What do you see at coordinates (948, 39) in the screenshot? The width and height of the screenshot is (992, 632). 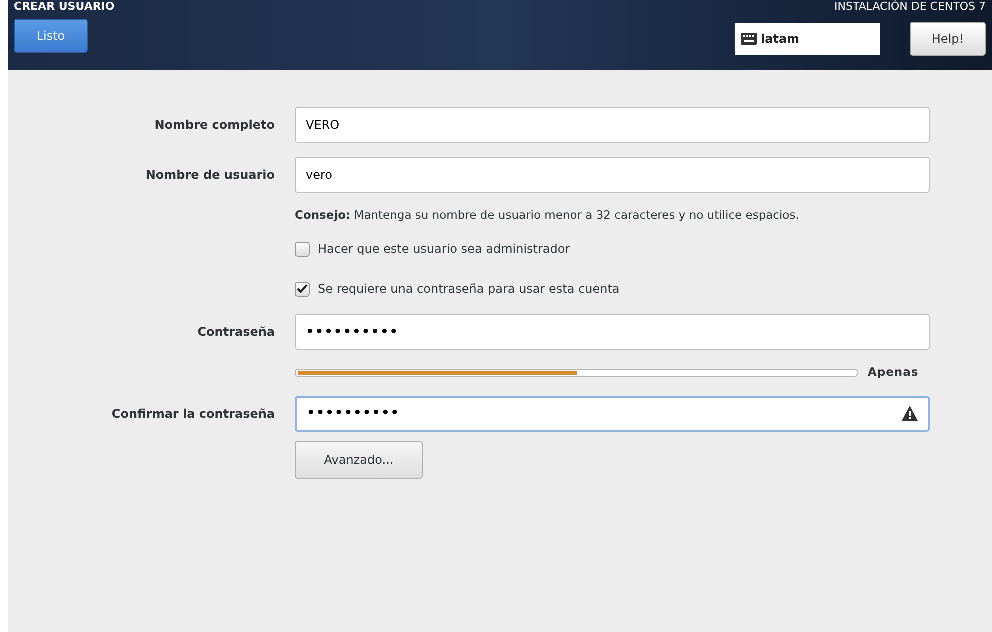 I see `help-button: Help!` at bounding box center [948, 39].